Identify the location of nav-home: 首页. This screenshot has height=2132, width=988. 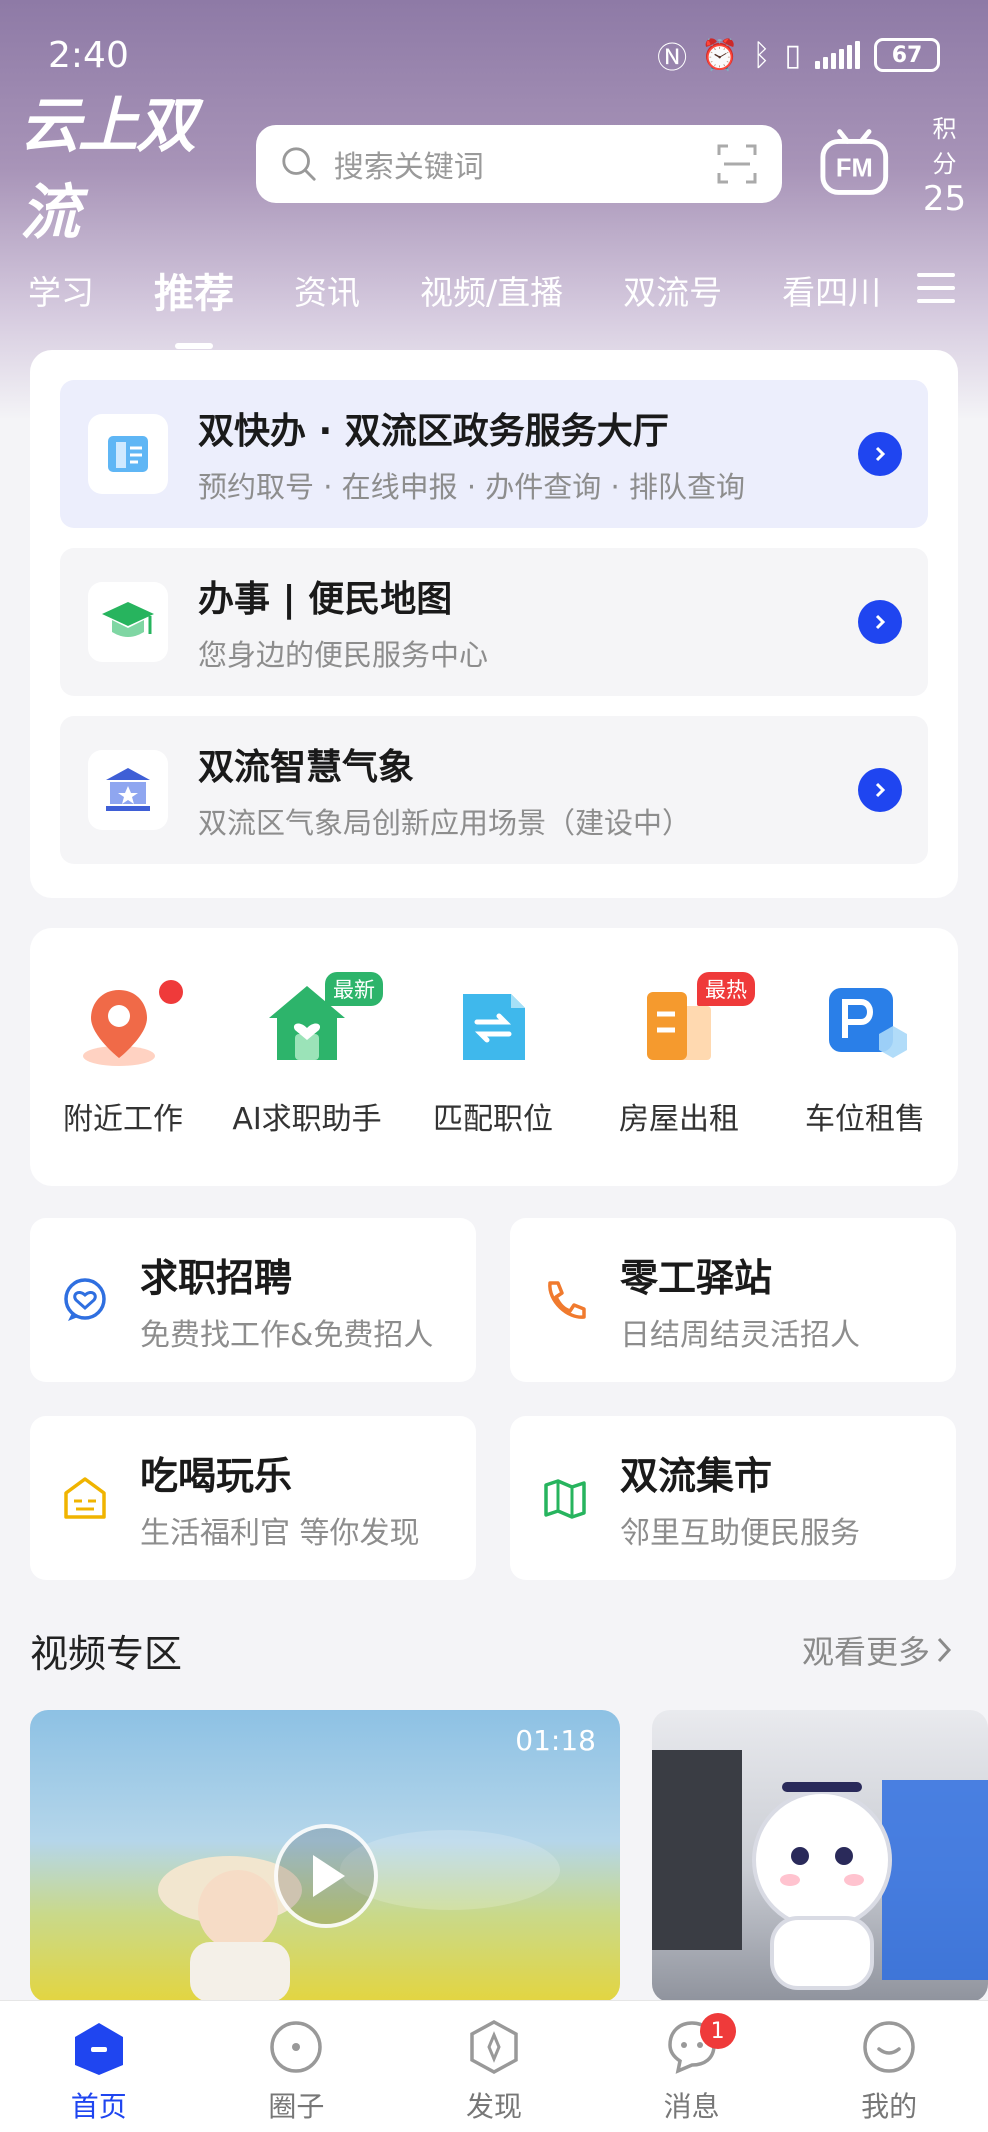
(99, 2066).